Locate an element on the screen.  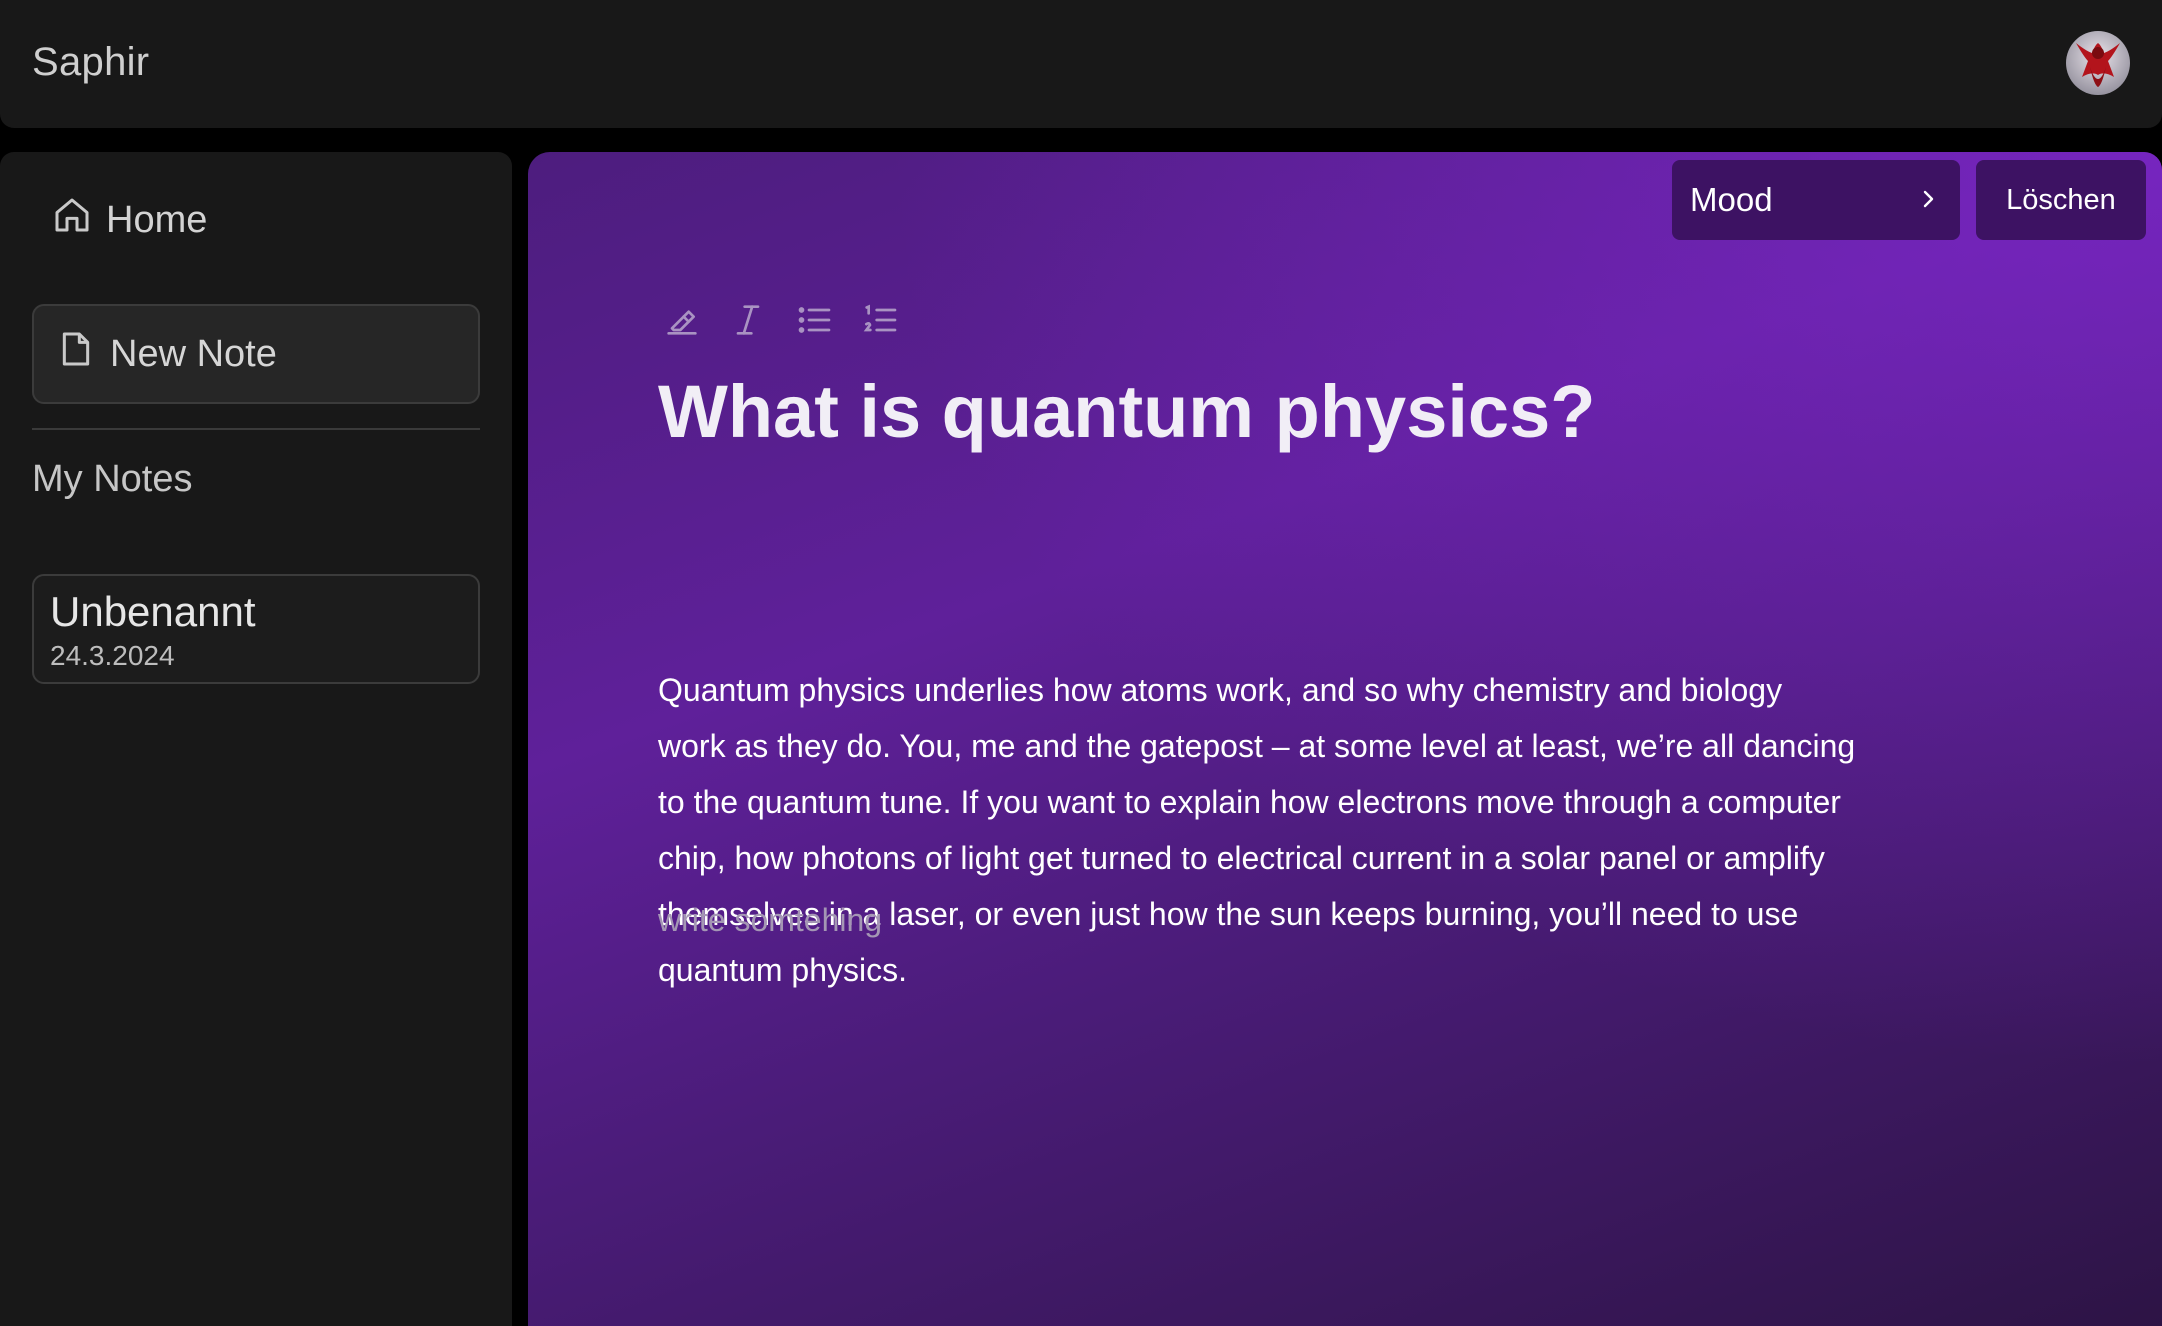
note-title: Unbenannt is located at coordinates (153, 611).